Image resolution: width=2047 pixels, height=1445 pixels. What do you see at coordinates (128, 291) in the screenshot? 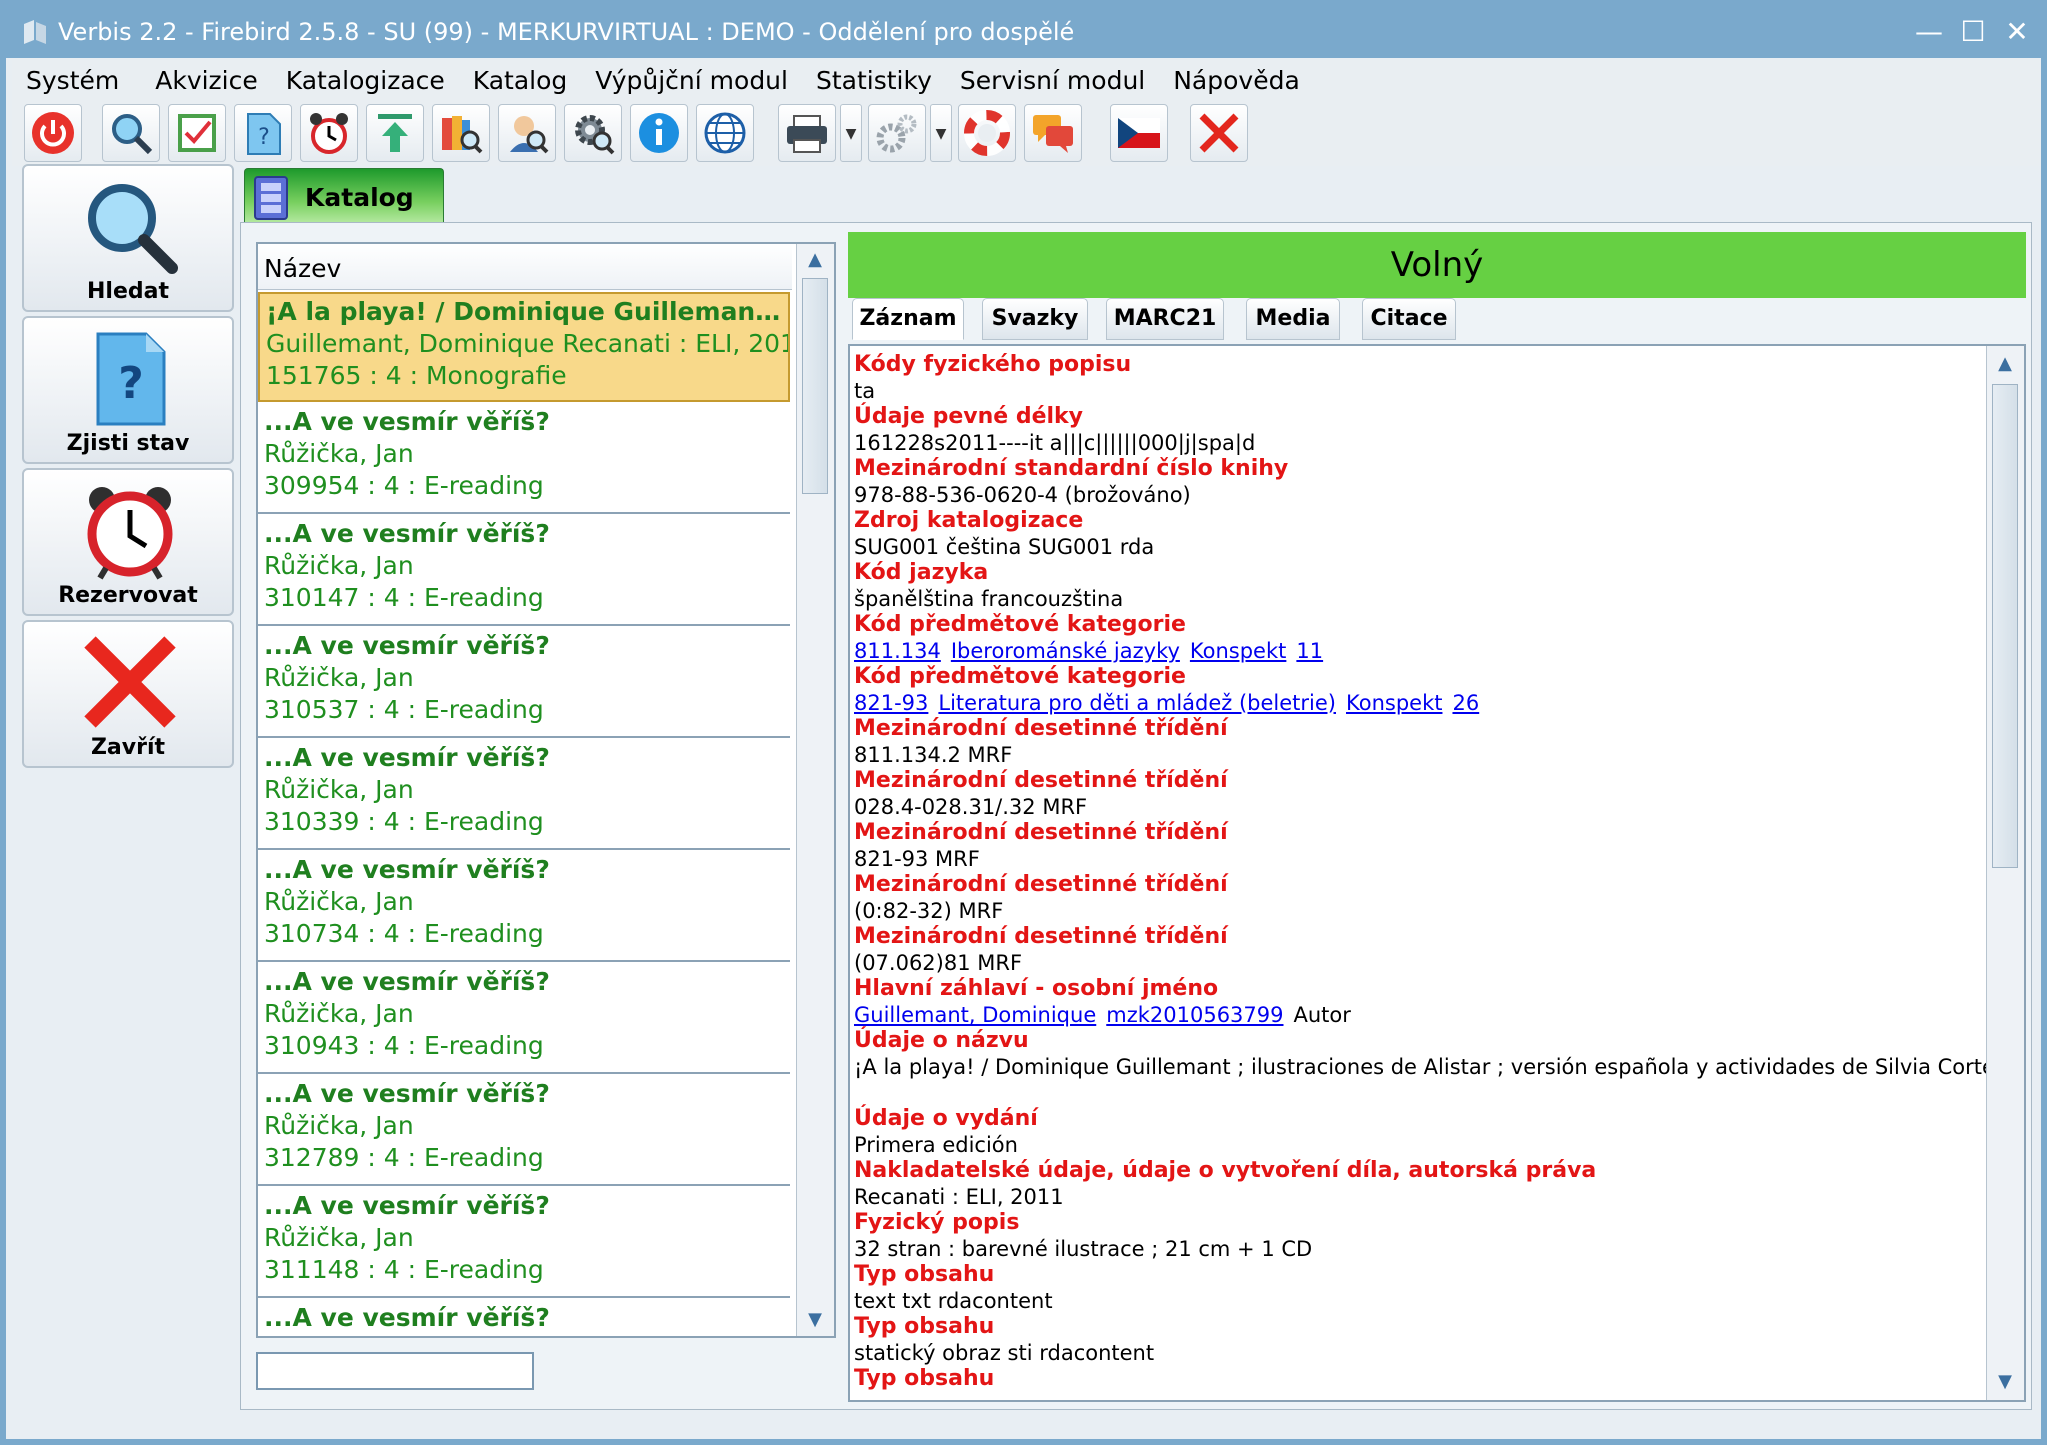
I see `hledat-label: Hledat` at bounding box center [128, 291].